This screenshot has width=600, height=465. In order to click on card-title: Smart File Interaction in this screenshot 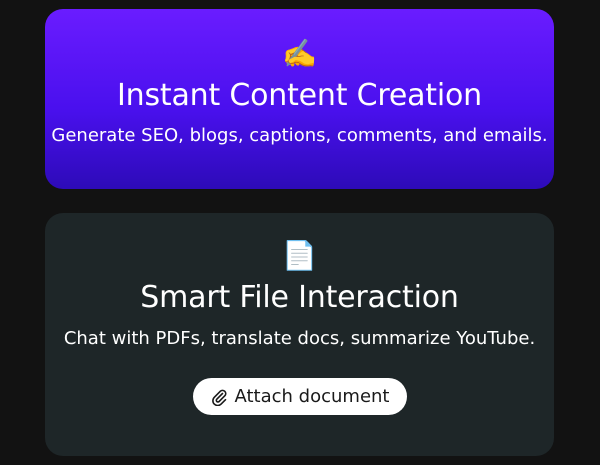, I will do `click(299, 297)`.